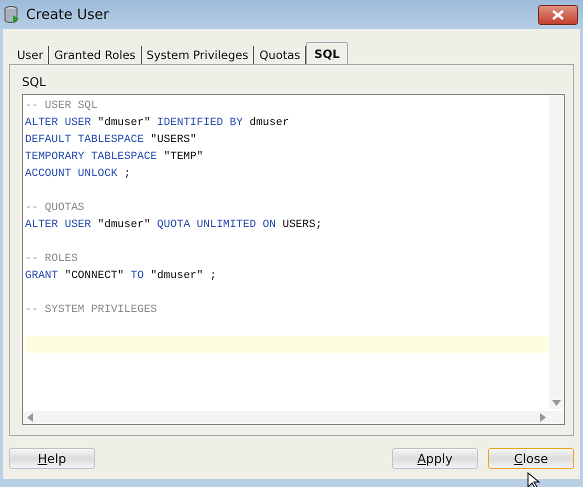  What do you see at coordinates (435, 458) in the screenshot?
I see `dialog-button: Apply` at bounding box center [435, 458].